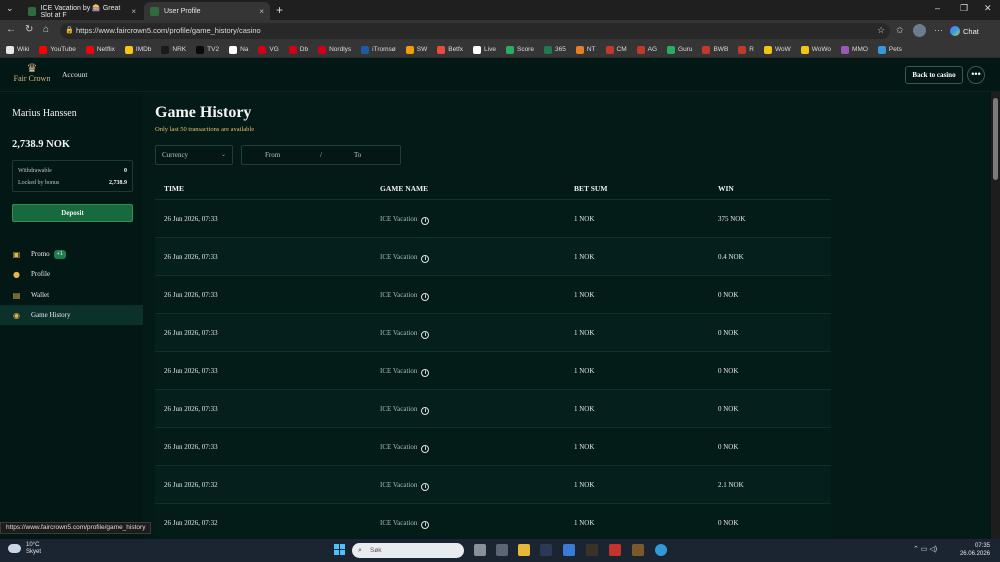 Image resolution: width=1000 pixels, height=562 pixels. Describe the element at coordinates (569, 550) in the screenshot. I see `battlenet-icon` at that location.